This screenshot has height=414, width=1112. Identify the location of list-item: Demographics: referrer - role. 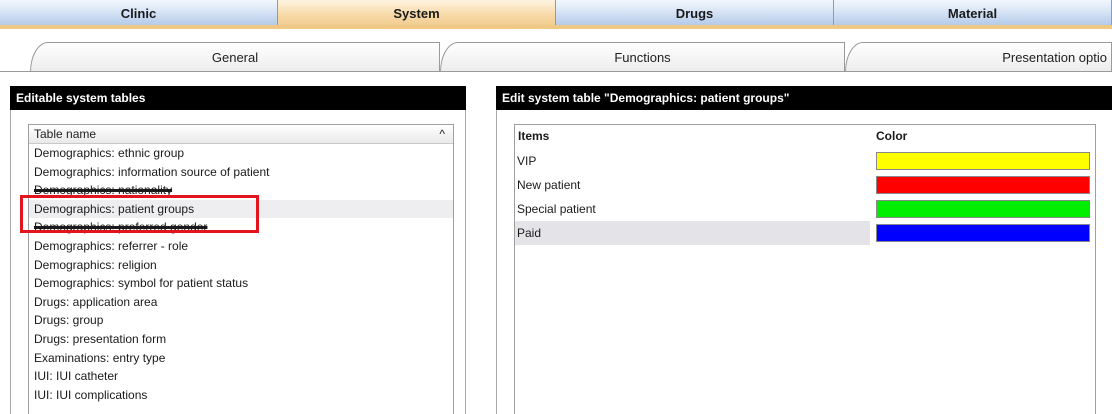
(241, 246).